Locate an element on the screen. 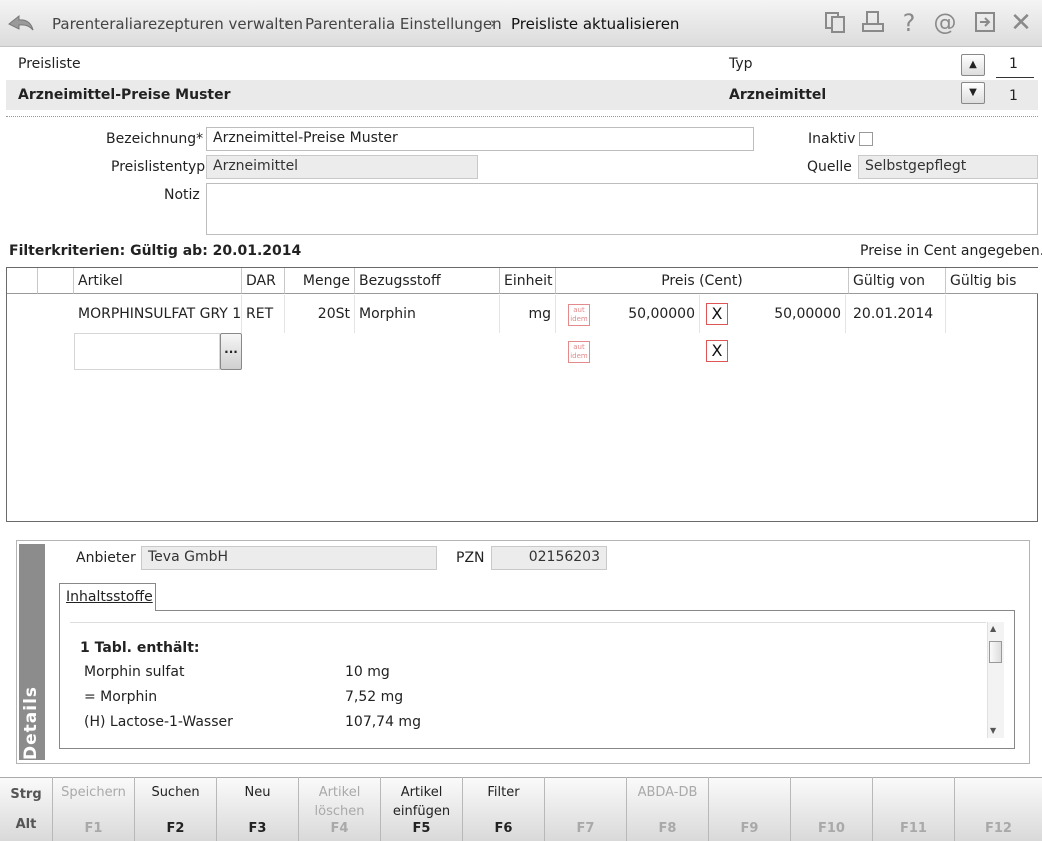 The image size is (1042, 841). ingredients-heading: 1 Tabl. enthält: is located at coordinates (140, 648).